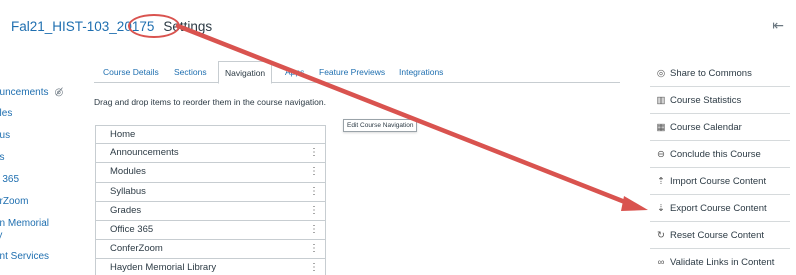 Image resolution: width=796 pixels, height=275 pixels. Describe the element at coordinates (720, 262) in the screenshot. I see `validate-links-button: ∞ Validate Links in Content` at that location.